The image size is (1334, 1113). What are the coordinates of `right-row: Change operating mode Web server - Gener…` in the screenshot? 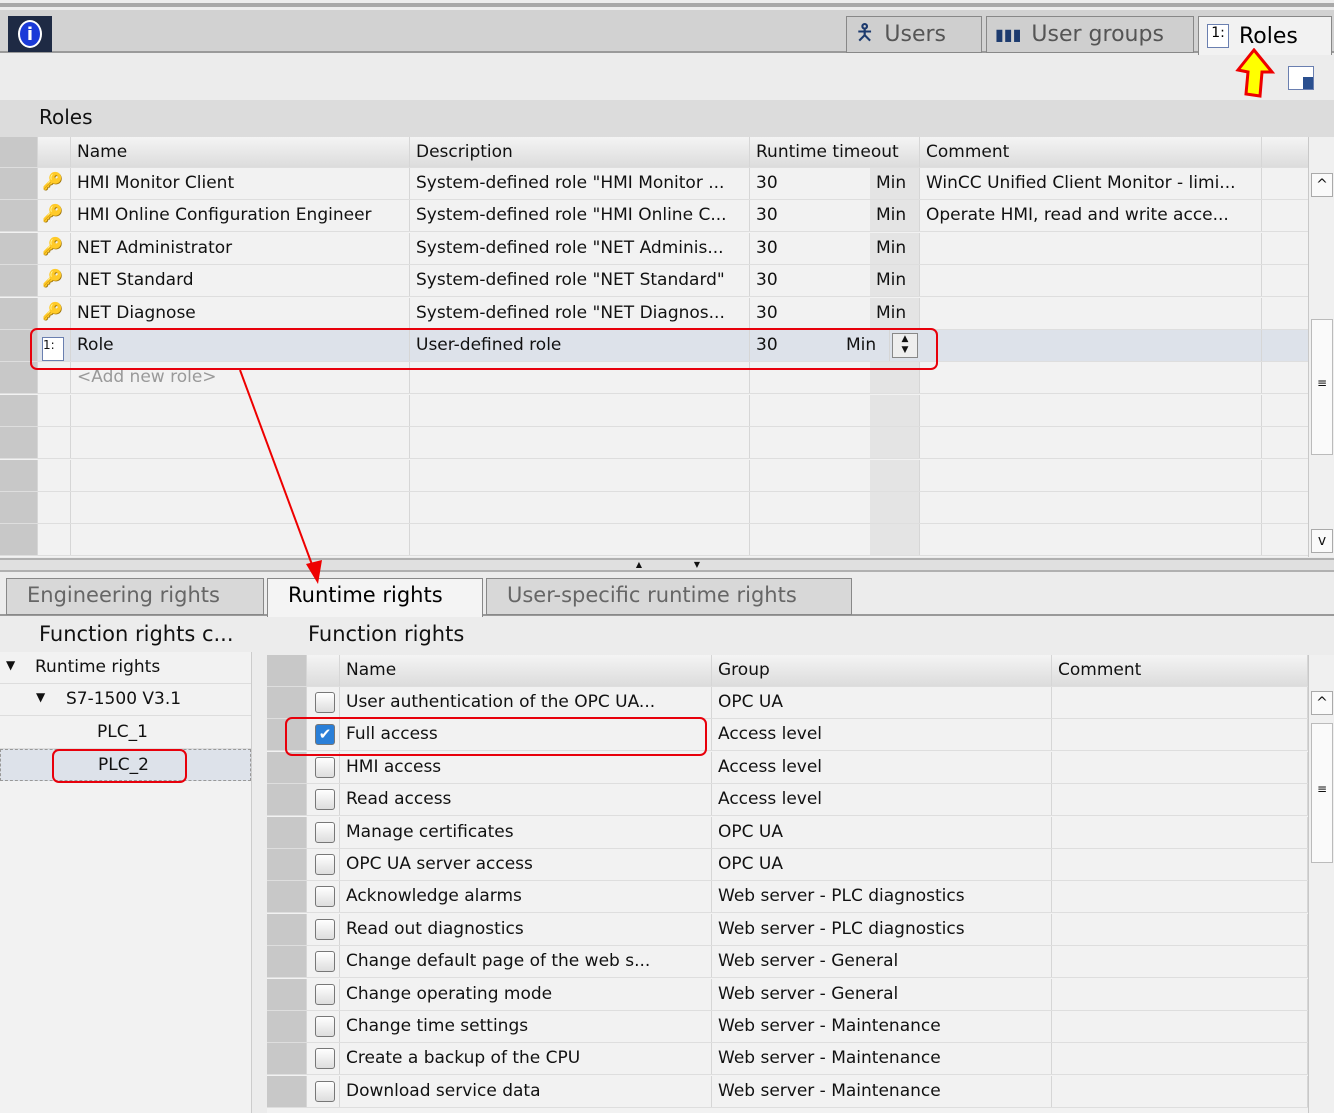 It's located at (787, 994).